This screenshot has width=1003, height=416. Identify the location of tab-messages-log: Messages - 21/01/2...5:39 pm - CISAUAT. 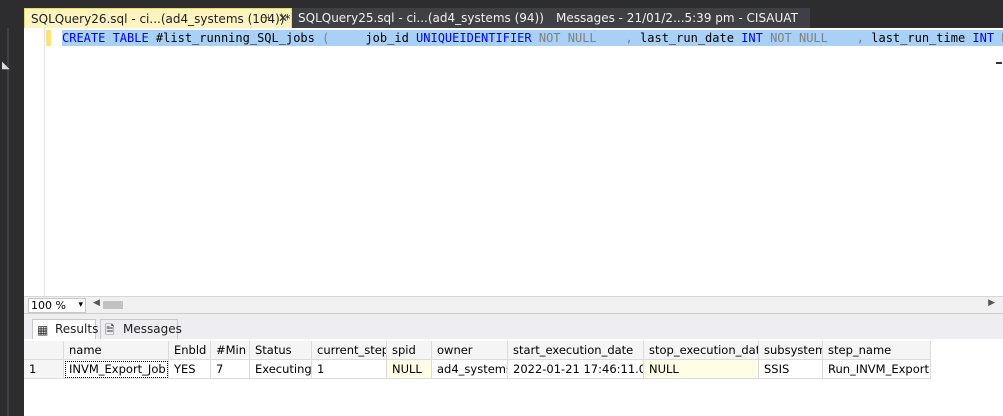
(677, 18).